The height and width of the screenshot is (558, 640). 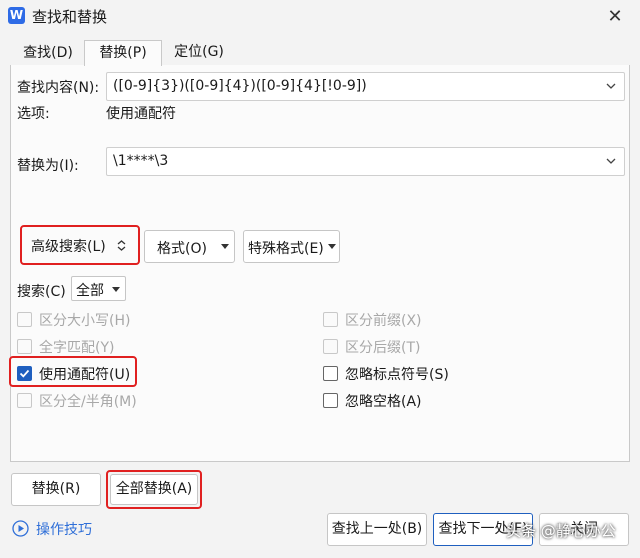 I want to click on advanced-search-button: 高级搜索(L), so click(x=80, y=245).